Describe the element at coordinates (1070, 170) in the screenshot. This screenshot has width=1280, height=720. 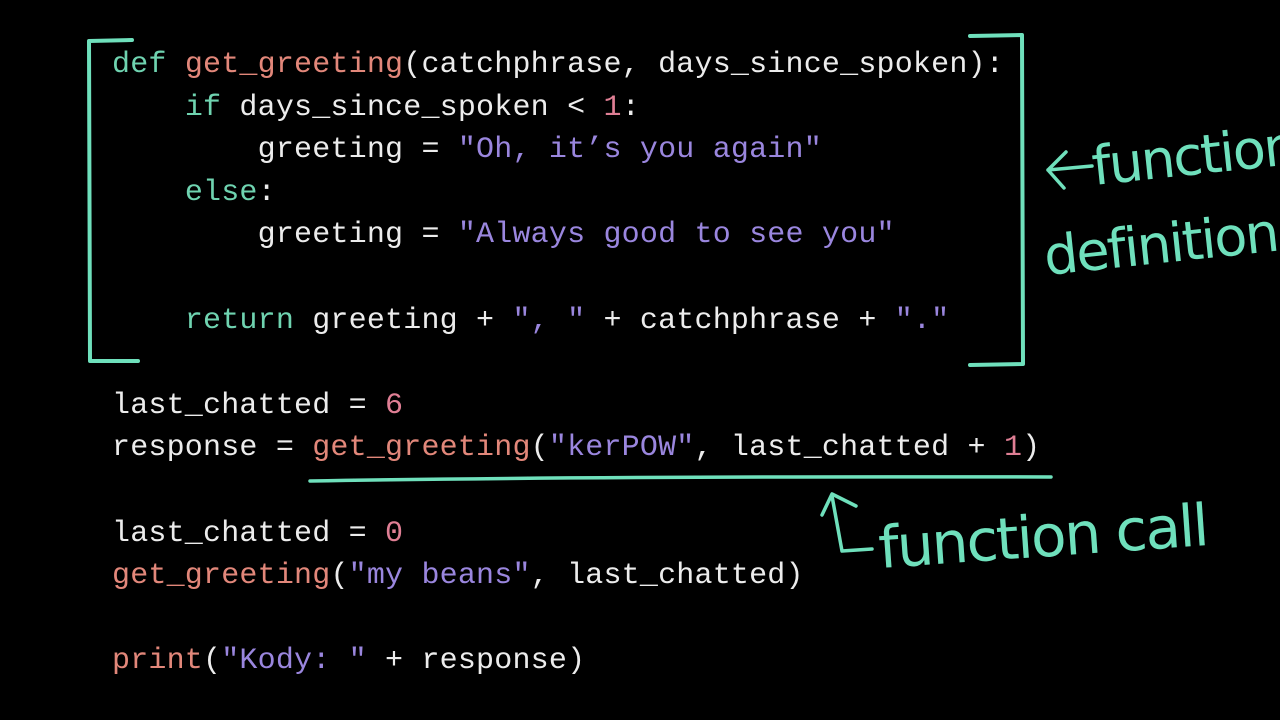
I see `left-arrow-icon` at that location.